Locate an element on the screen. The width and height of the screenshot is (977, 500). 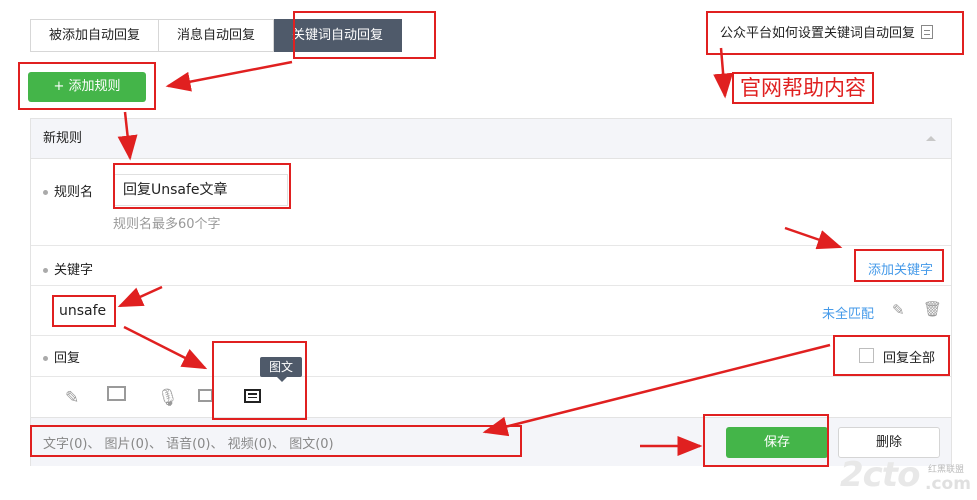
arrow-keyword is located at coordinates (140, 296).